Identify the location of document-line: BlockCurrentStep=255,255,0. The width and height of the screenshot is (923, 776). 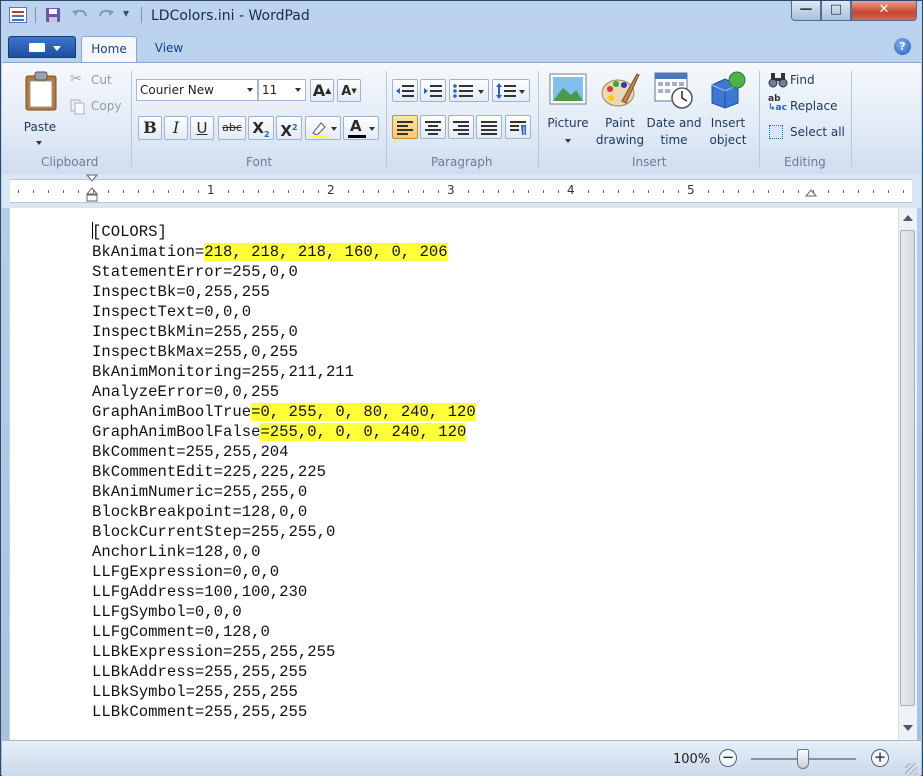
(213, 532).